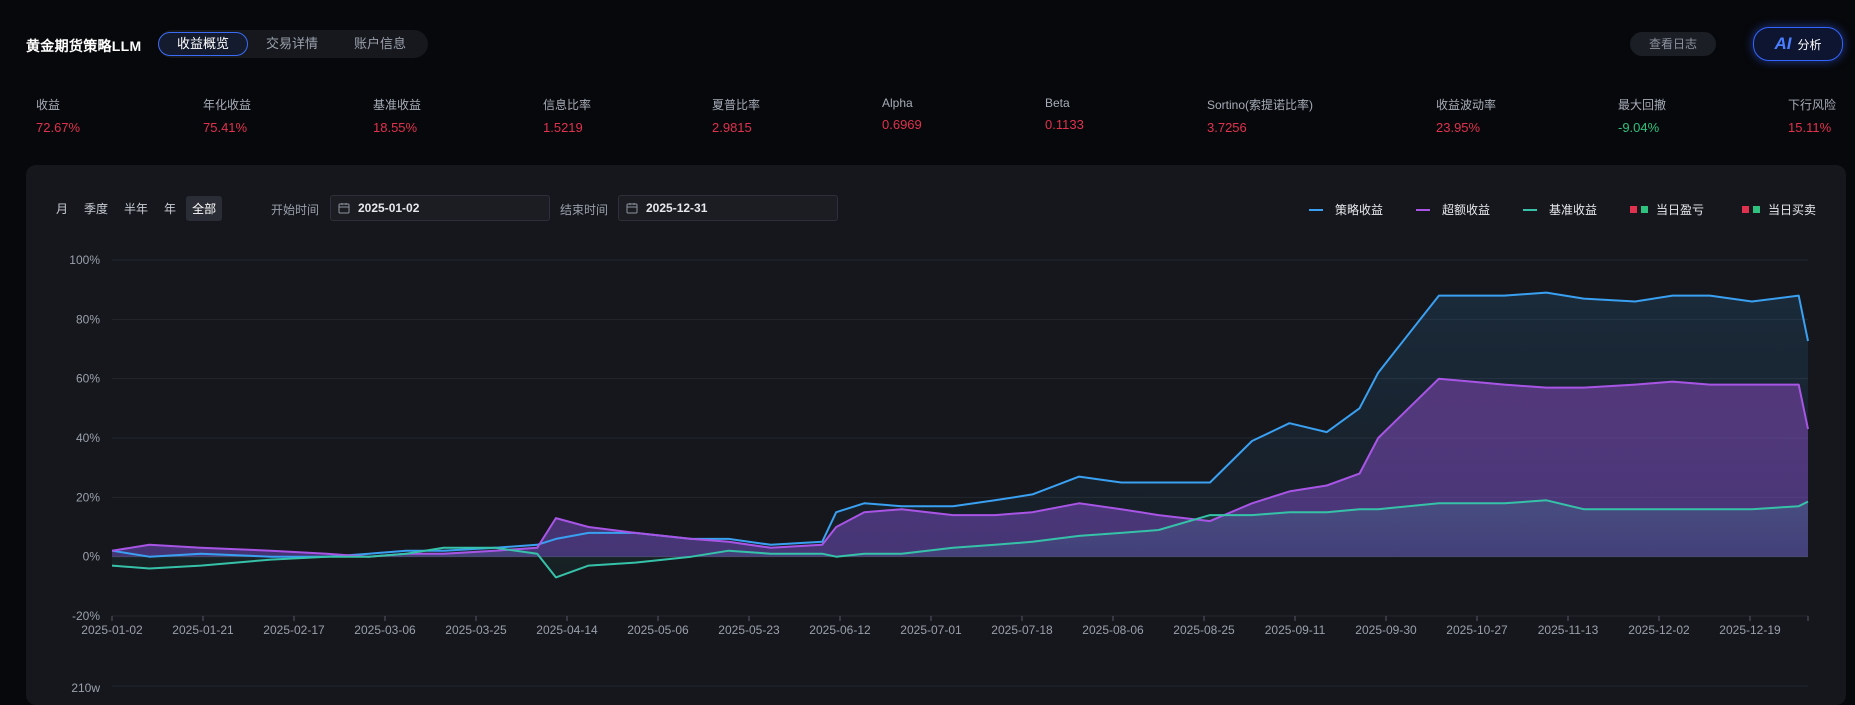  What do you see at coordinates (88, 497) in the screenshot?
I see `y-tick-label: 20%` at bounding box center [88, 497].